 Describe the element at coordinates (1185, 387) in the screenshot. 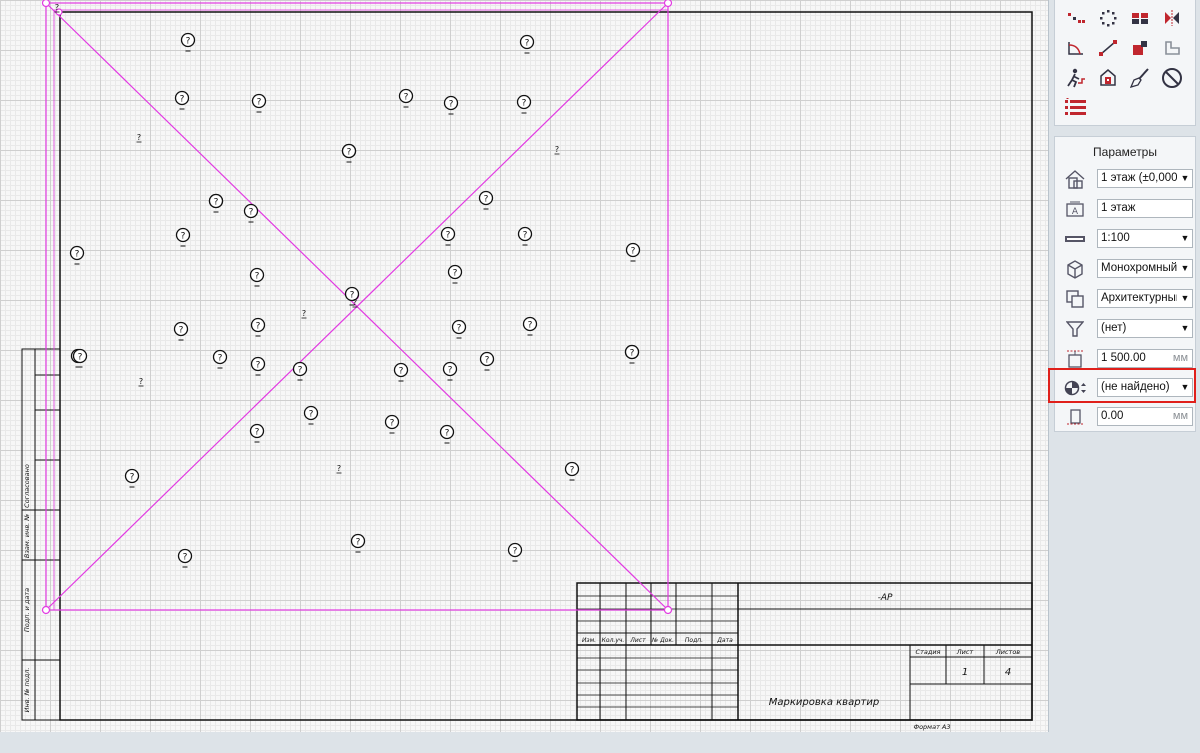

I see `chevron-down-icon: ▼` at that location.